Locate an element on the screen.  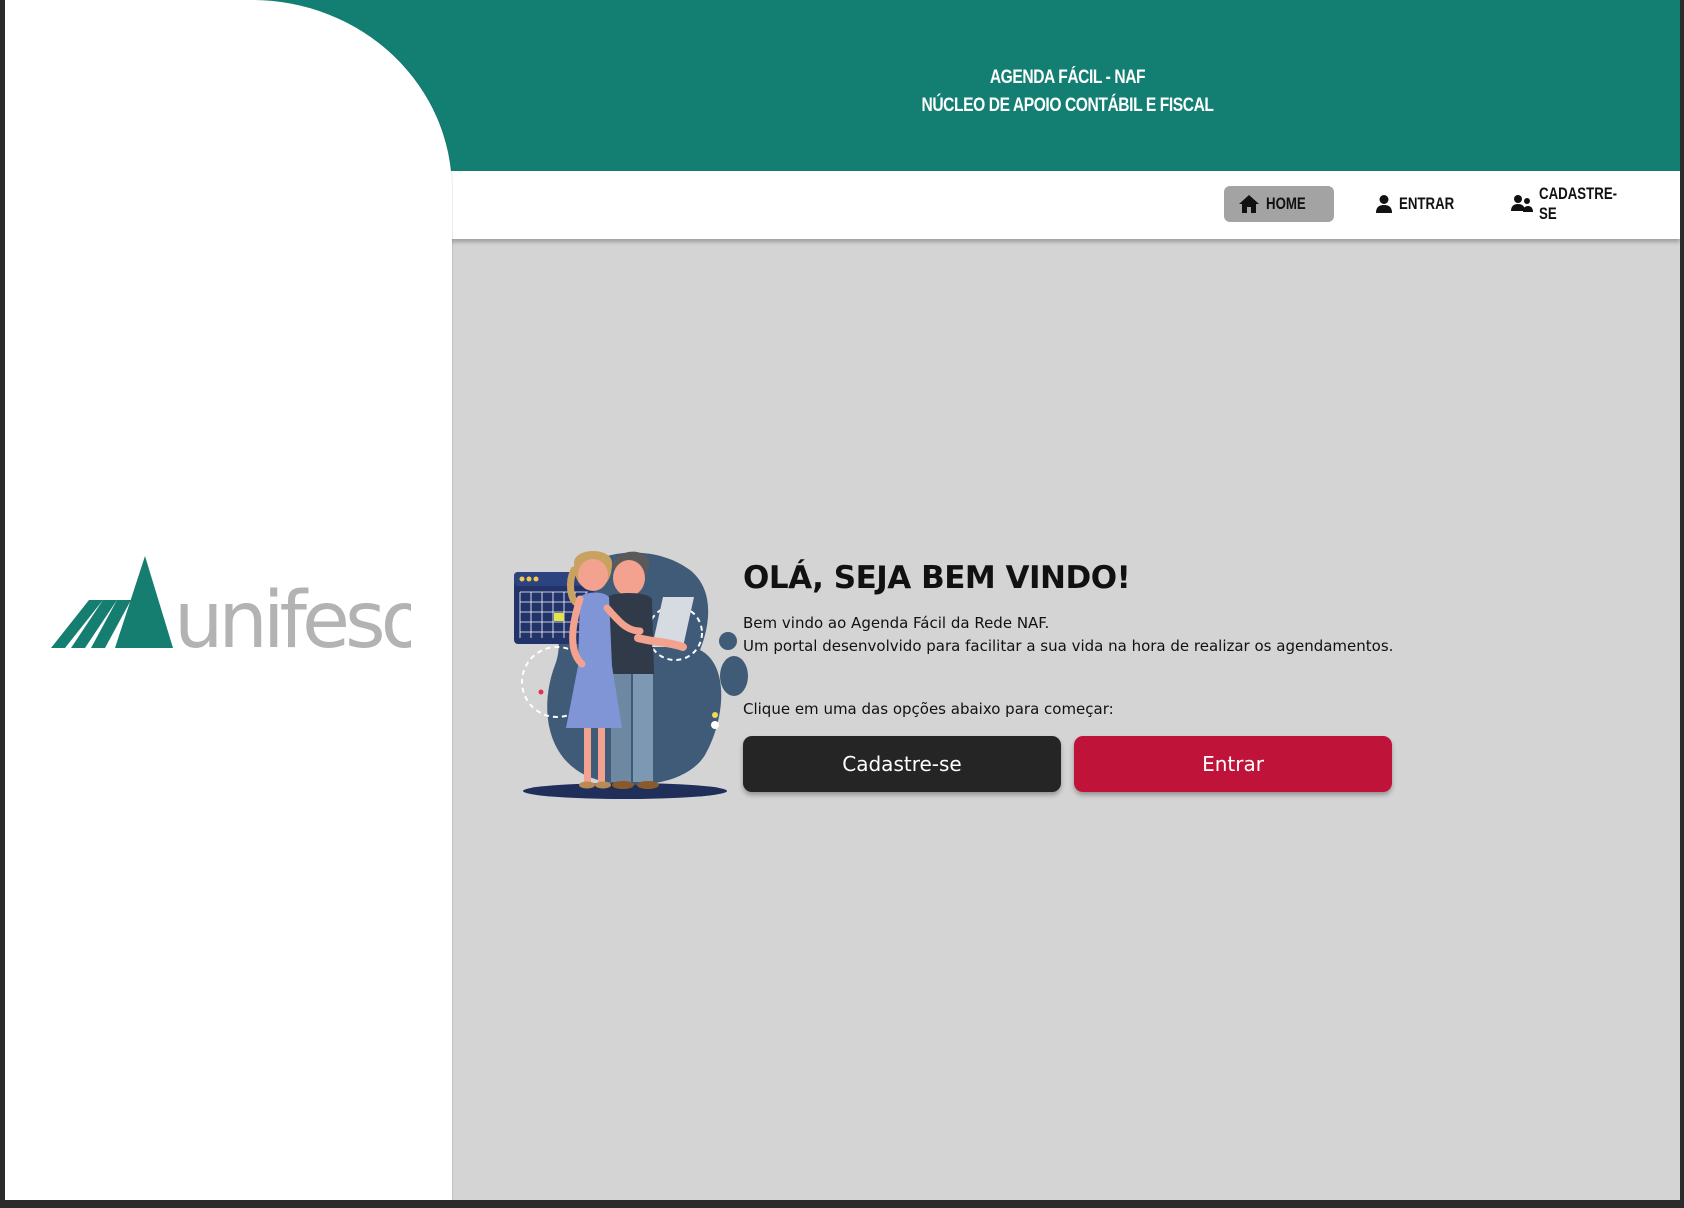
welcome-heading: OLÁ, SEJA BEM VINDO! is located at coordinates (937, 578).